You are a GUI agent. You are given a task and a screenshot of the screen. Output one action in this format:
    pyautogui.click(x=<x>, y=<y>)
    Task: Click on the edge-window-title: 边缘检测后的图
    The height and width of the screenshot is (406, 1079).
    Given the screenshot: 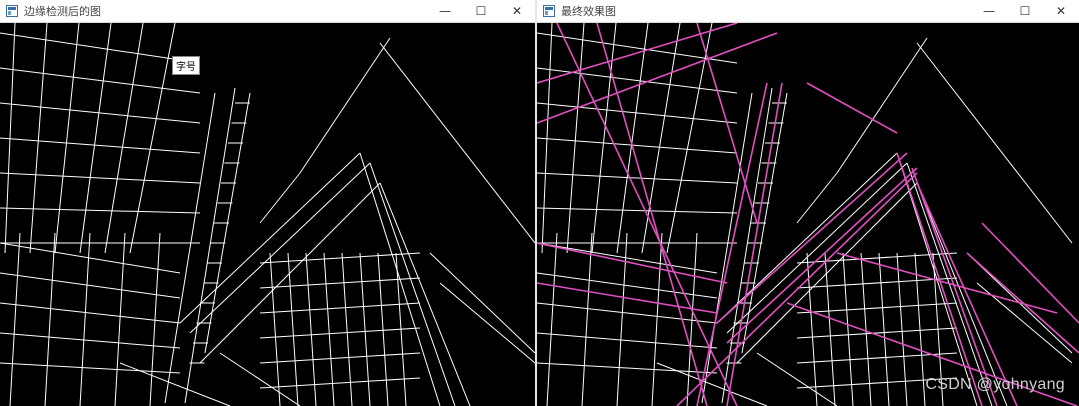 What is the action you would take?
    pyautogui.click(x=62, y=11)
    